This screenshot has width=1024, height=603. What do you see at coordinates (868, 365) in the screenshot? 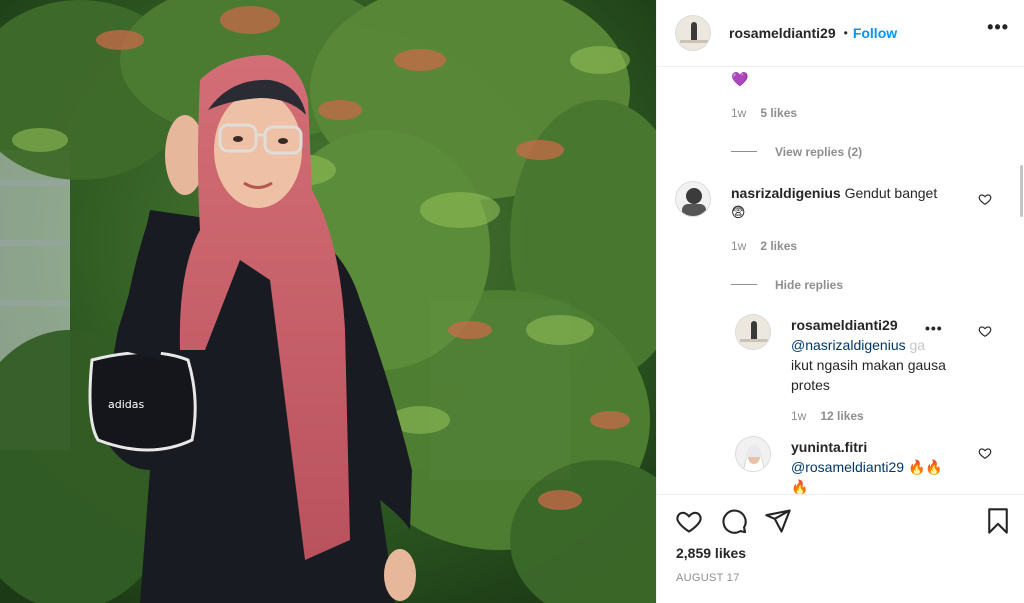
I see `reply-text-line2: ikut ngasih makan gausa` at bounding box center [868, 365].